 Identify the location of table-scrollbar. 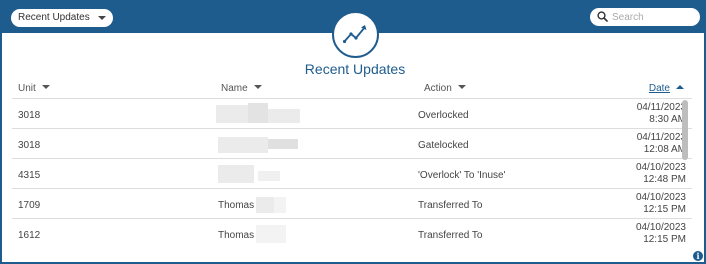
(685, 130).